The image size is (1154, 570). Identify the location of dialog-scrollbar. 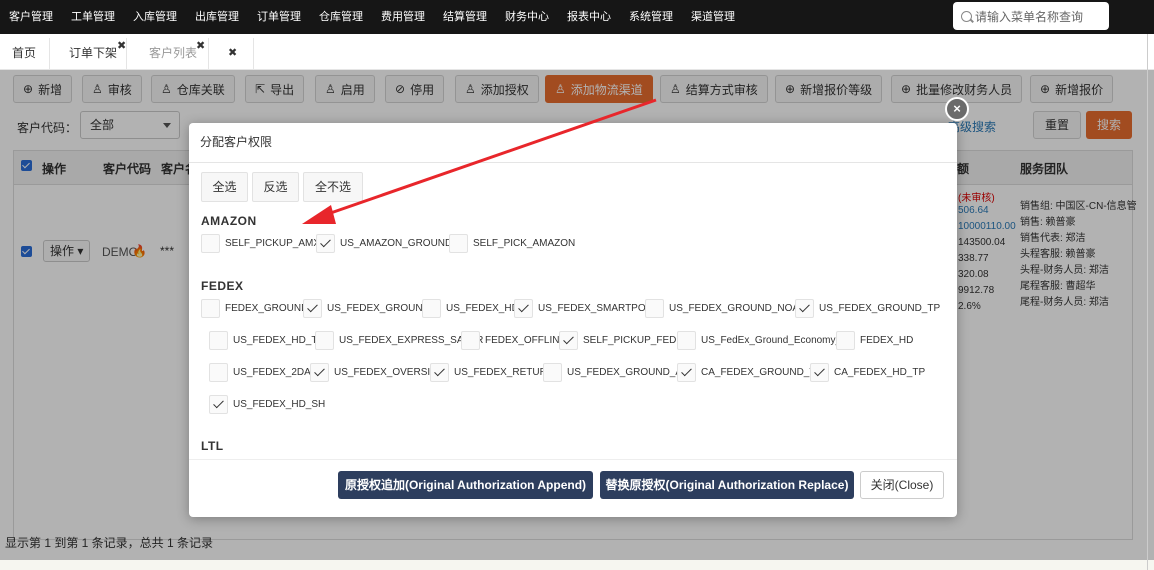
(950, 313).